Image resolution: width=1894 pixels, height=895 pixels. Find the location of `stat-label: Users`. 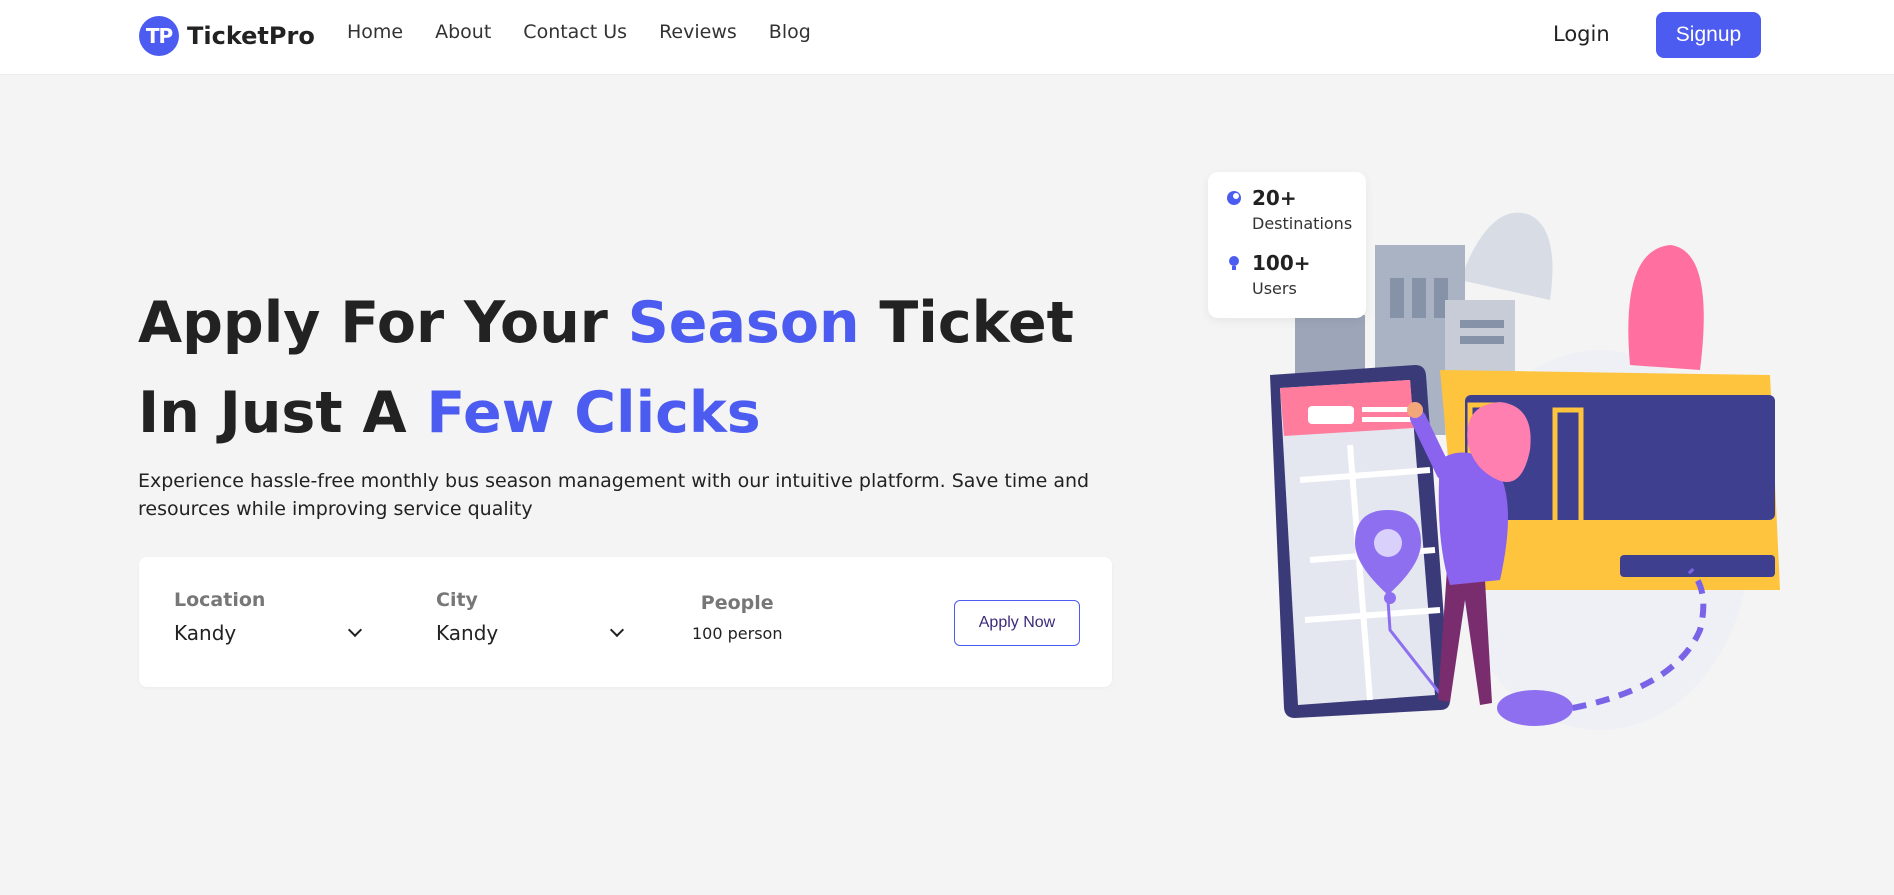

stat-label: Users is located at coordinates (1274, 288).